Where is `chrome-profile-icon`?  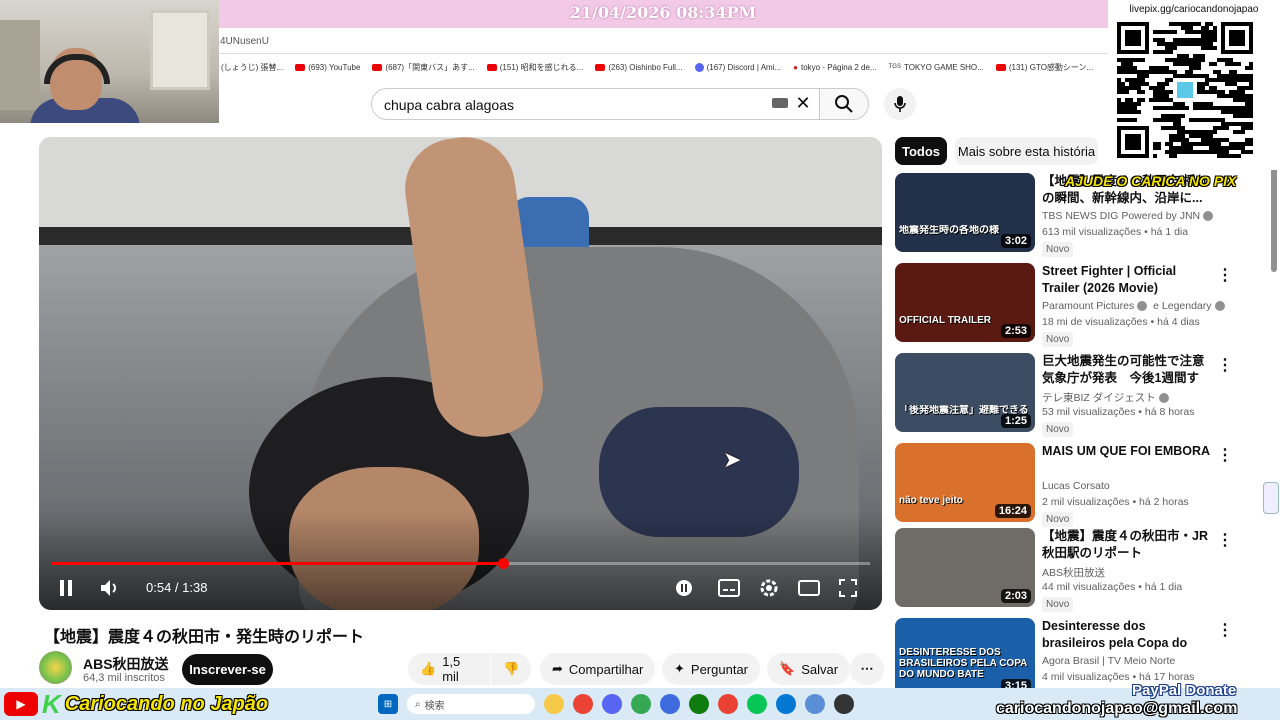 chrome-profile-icon is located at coordinates (641, 704).